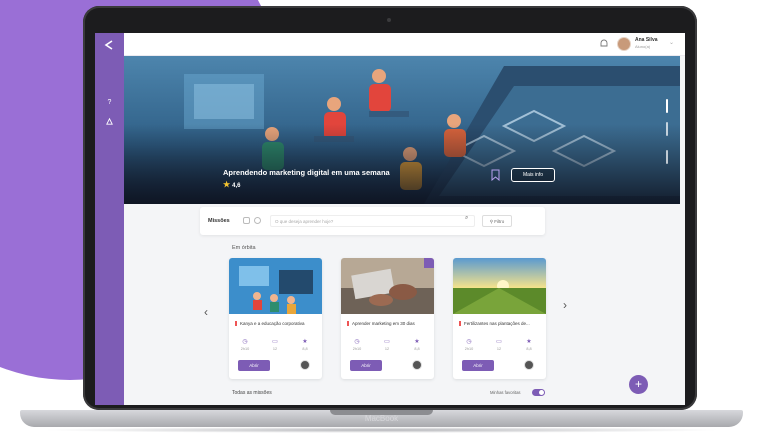 This screenshot has width=763, height=441. What do you see at coordinates (389, 20) in the screenshot?
I see `camera-icon` at bounding box center [389, 20].